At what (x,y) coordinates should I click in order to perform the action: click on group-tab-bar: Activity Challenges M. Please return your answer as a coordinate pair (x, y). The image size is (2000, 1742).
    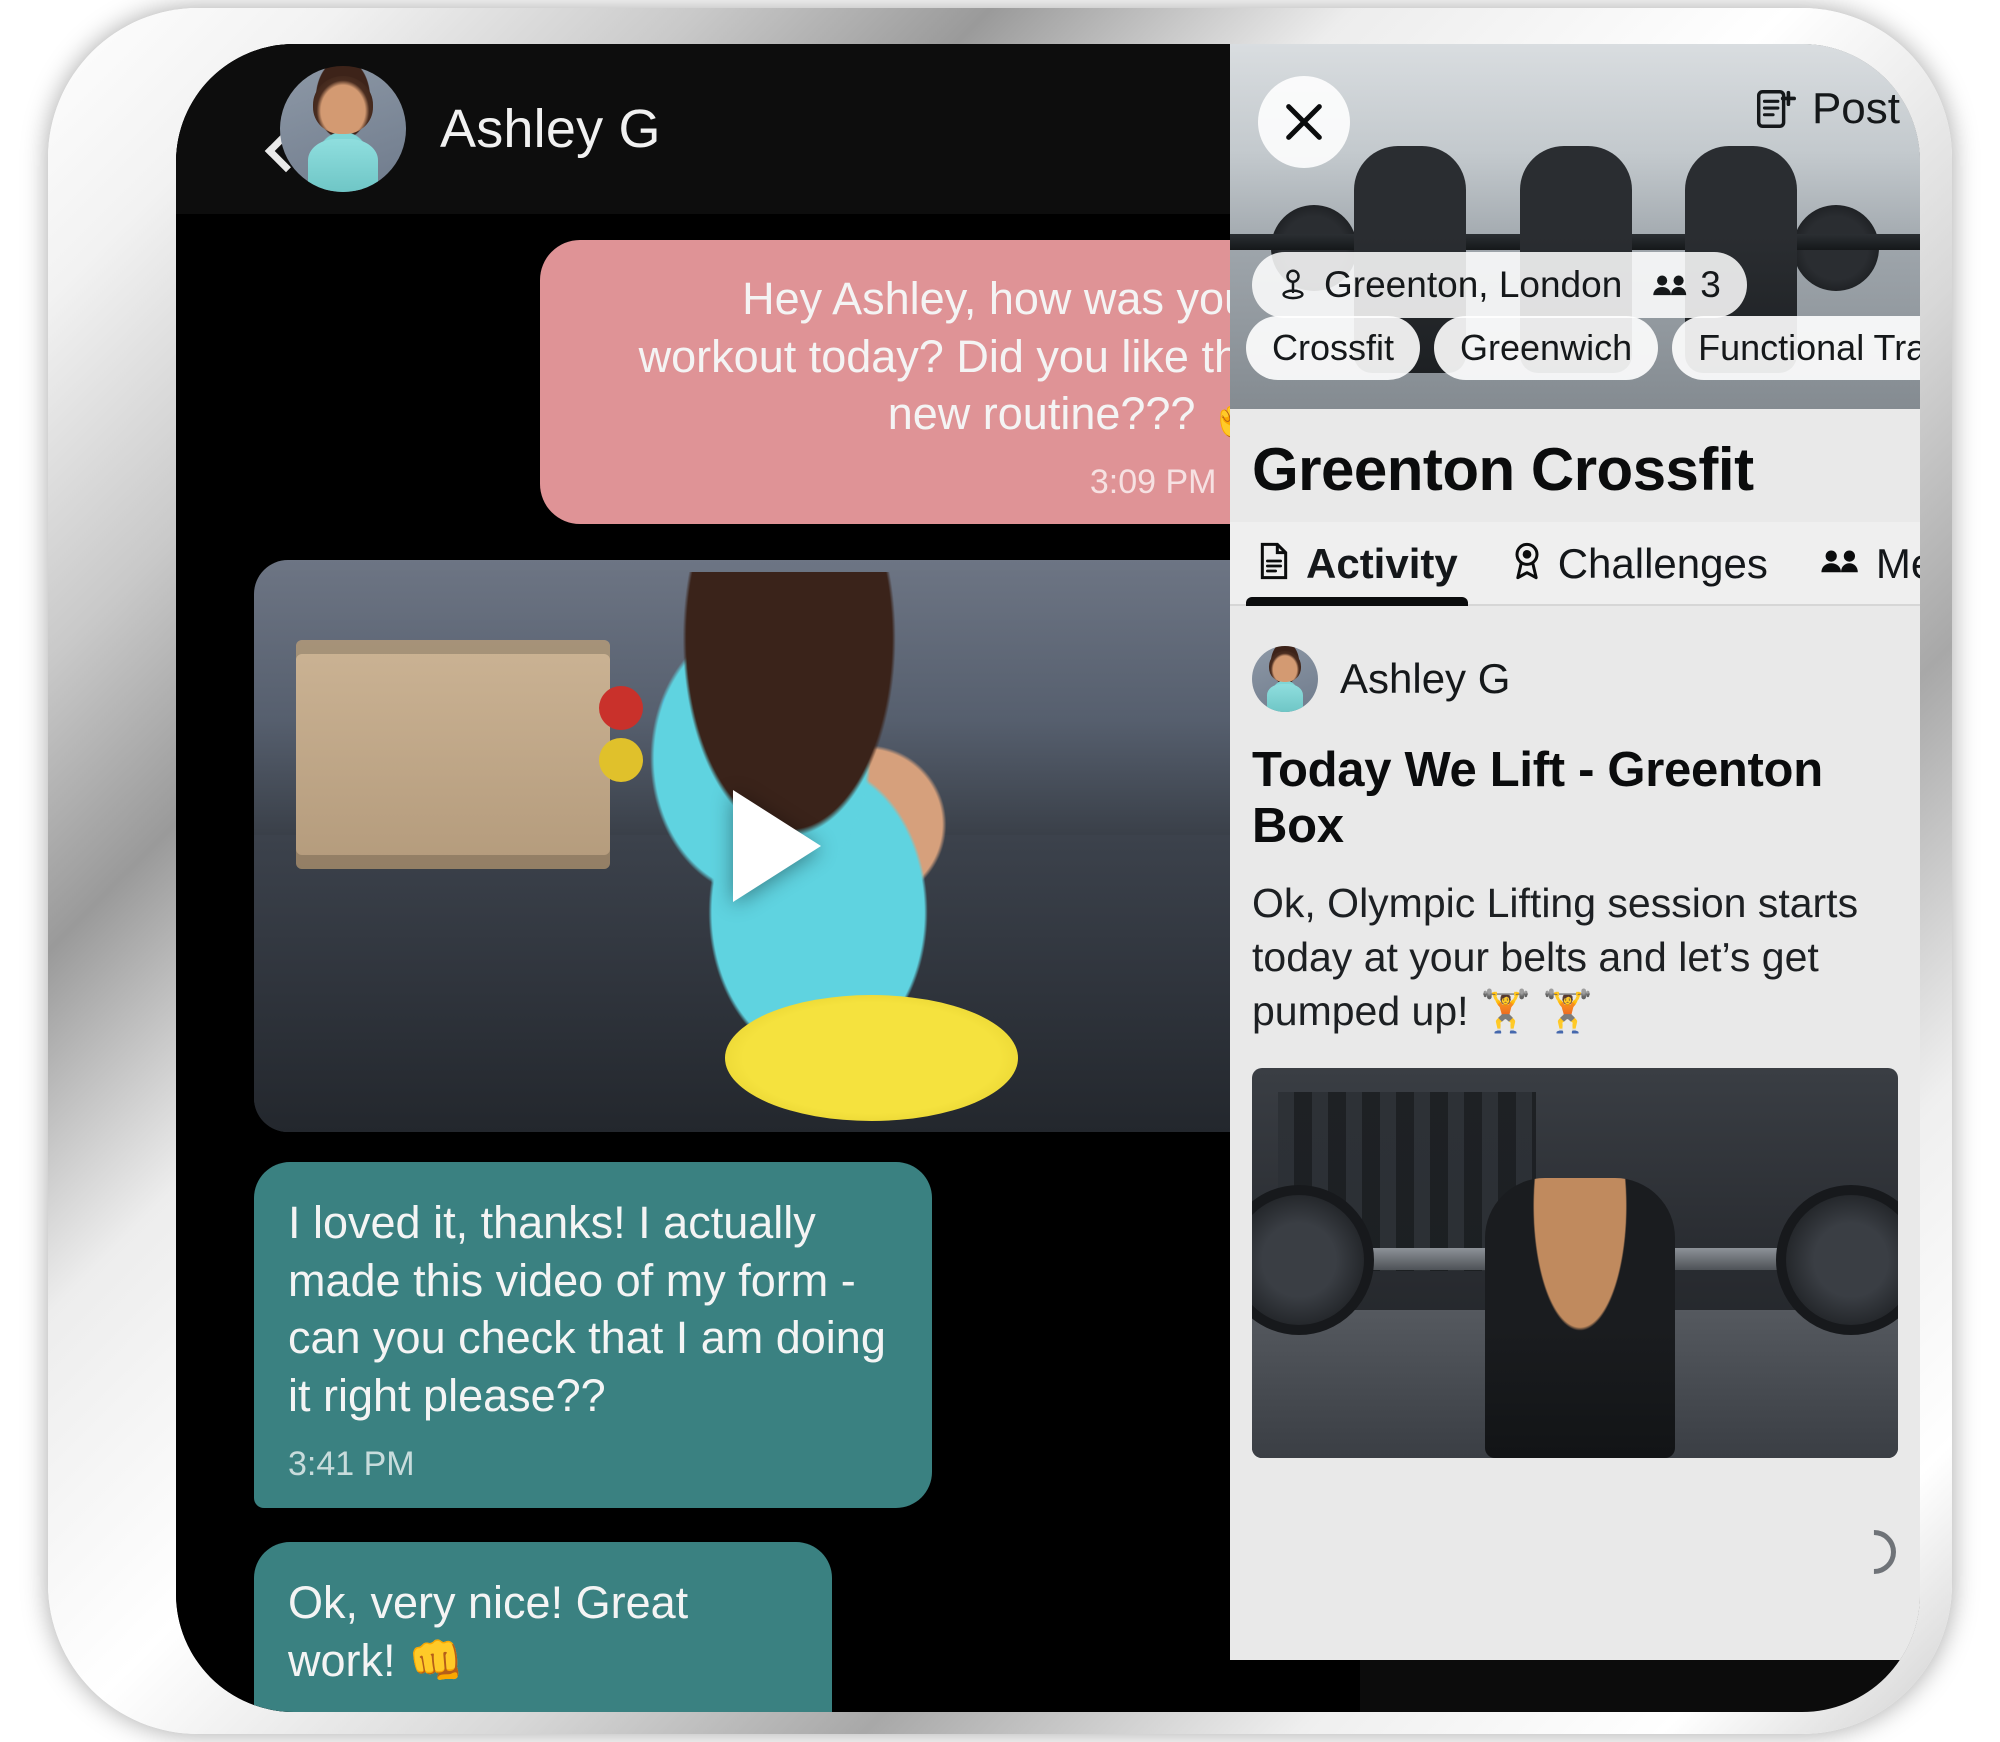
    Looking at the image, I should click on (1575, 564).